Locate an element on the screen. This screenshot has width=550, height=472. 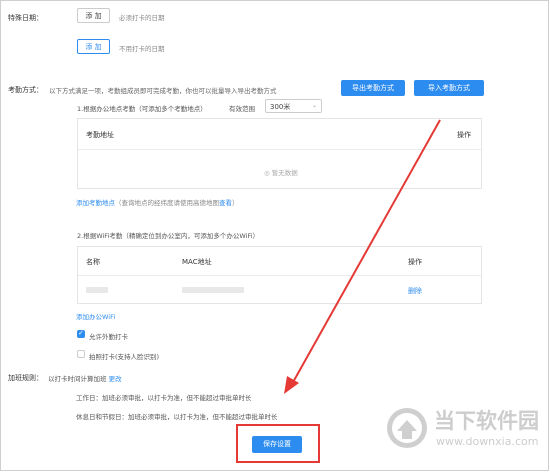
watermark-logo is located at coordinates (407, 428).